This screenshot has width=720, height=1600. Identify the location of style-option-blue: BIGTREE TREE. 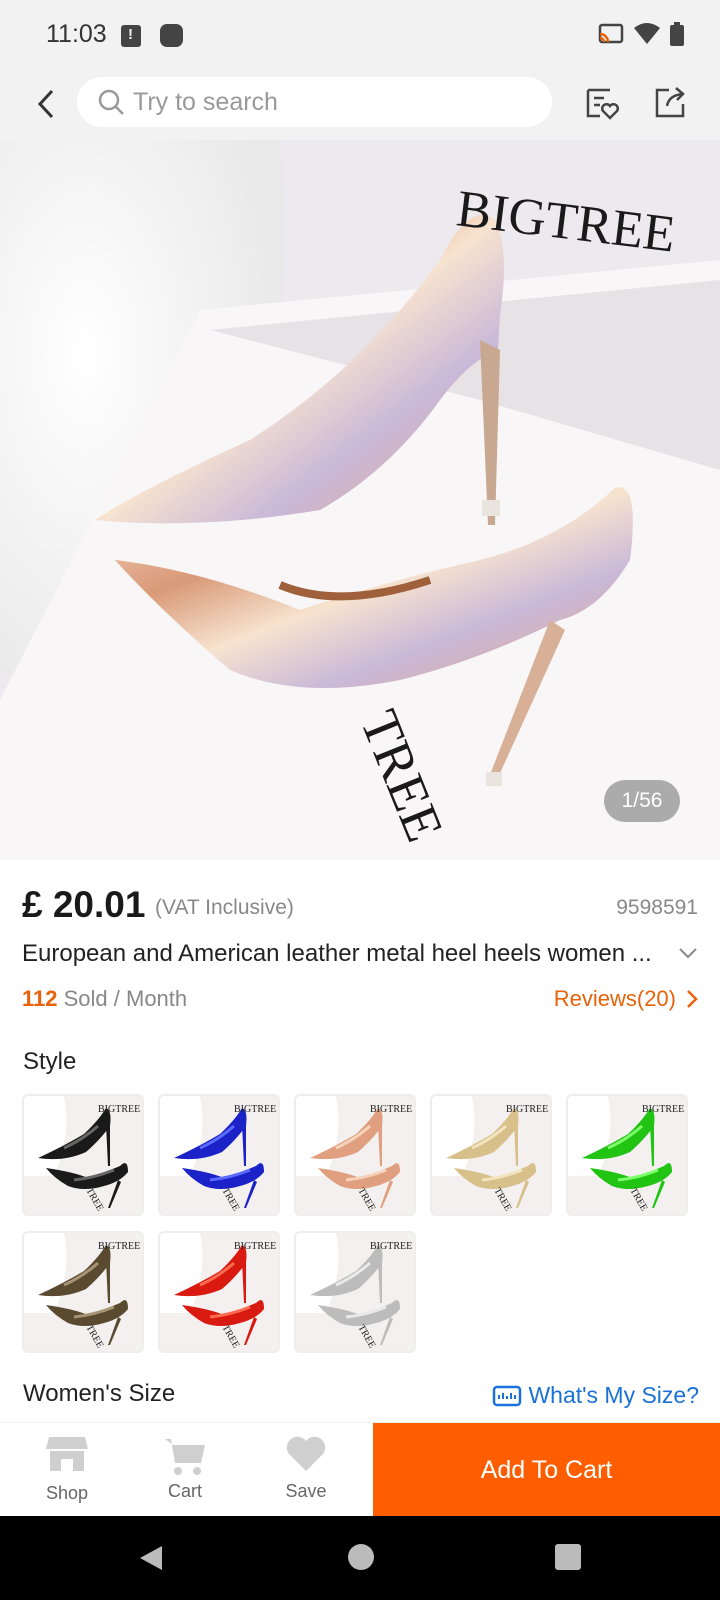
(219, 1155).